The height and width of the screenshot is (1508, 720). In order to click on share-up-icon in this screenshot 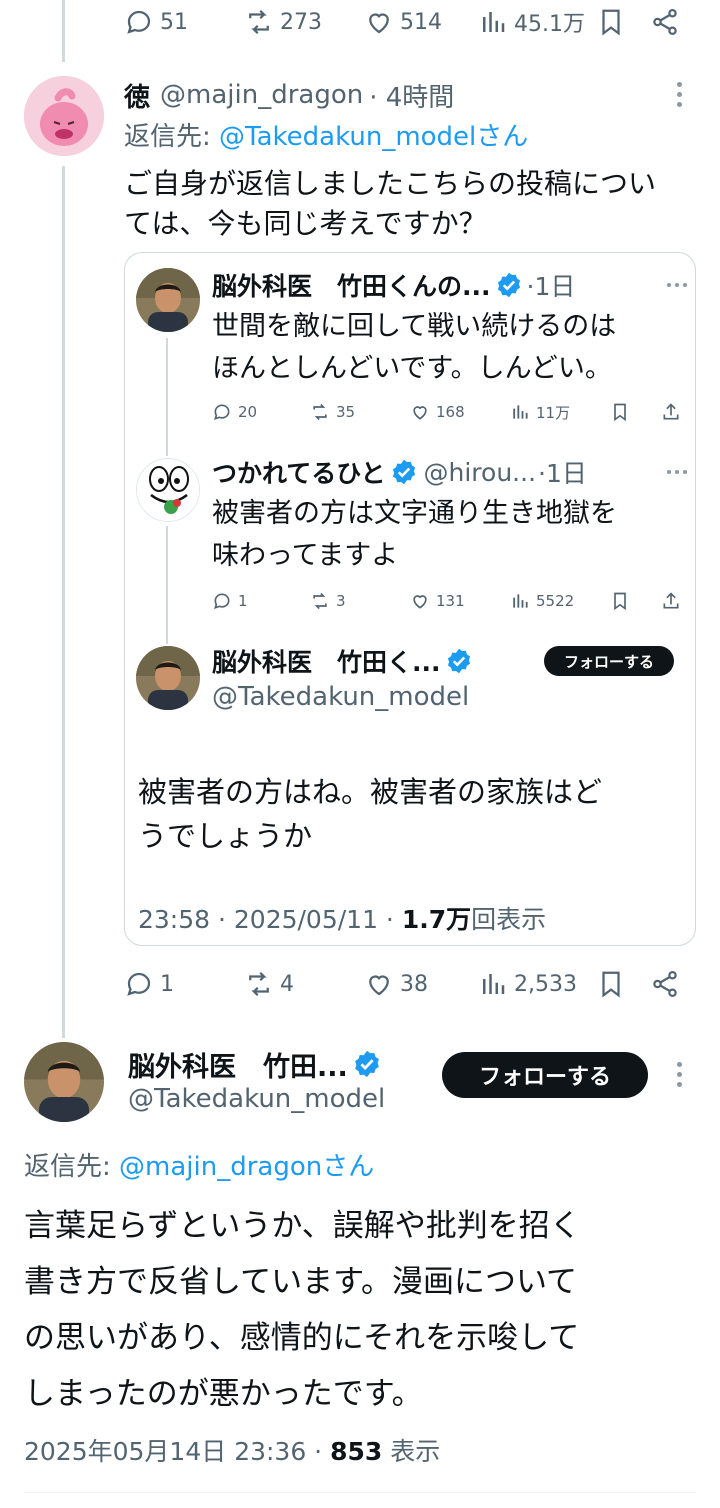, I will do `click(671, 600)`.